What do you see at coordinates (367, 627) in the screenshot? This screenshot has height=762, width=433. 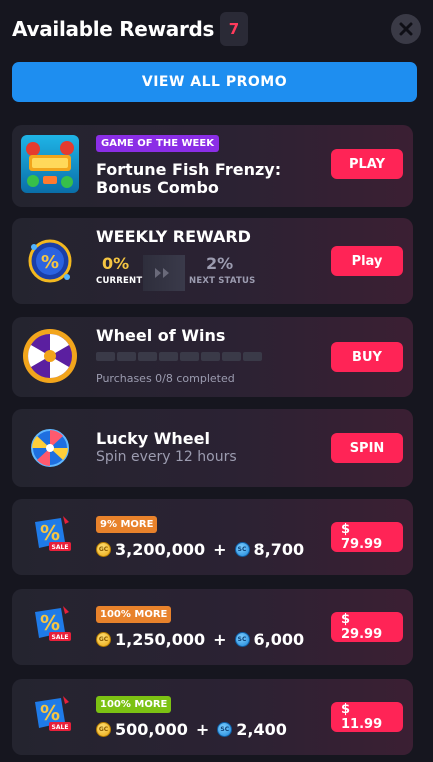 I see `price-button: $ 29.99` at bounding box center [367, 627].